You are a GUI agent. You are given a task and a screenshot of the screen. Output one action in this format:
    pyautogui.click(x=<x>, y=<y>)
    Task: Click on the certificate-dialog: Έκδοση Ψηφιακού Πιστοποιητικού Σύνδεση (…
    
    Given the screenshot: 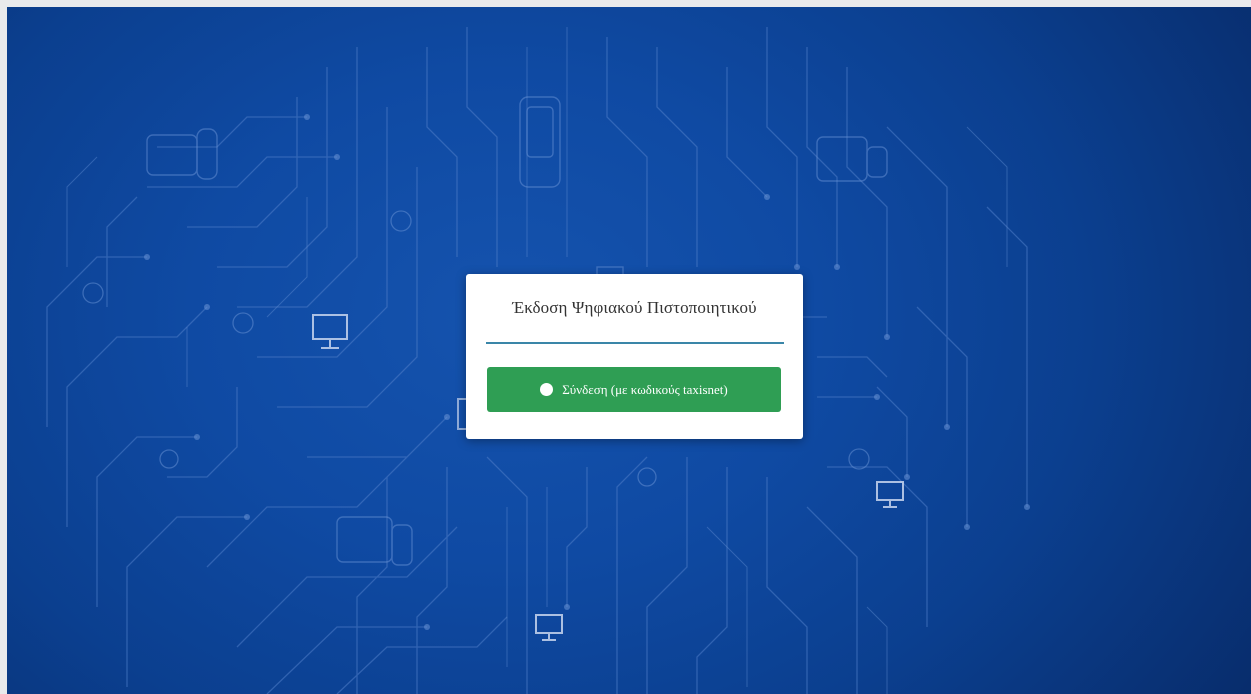 What is the action you would take?
    pyautogui.click(x=634, y=356)
    